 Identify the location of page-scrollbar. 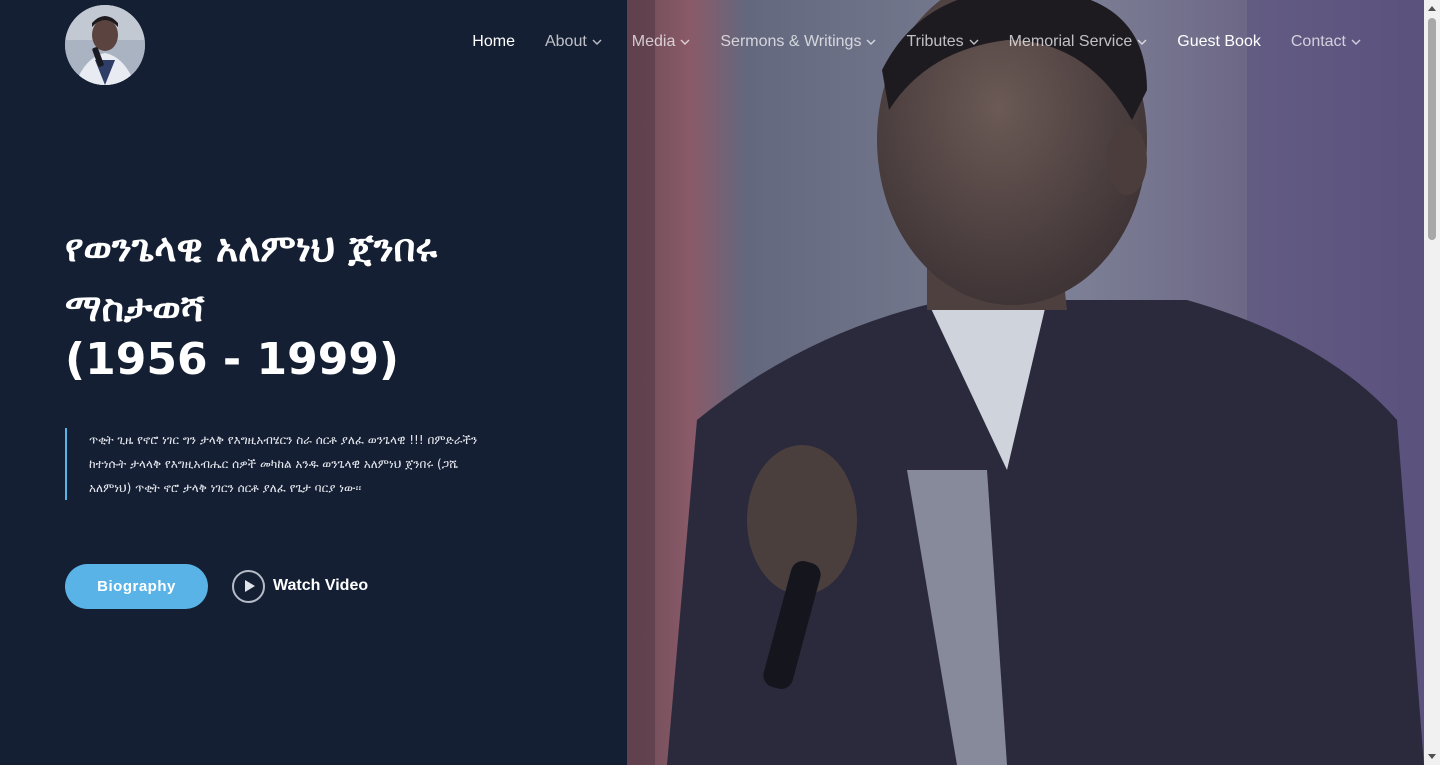
(1432, 382).